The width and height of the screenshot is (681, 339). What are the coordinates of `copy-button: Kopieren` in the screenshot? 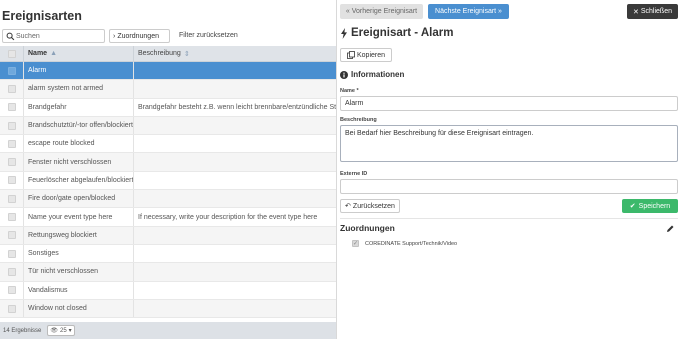 It's located at (366, 55).